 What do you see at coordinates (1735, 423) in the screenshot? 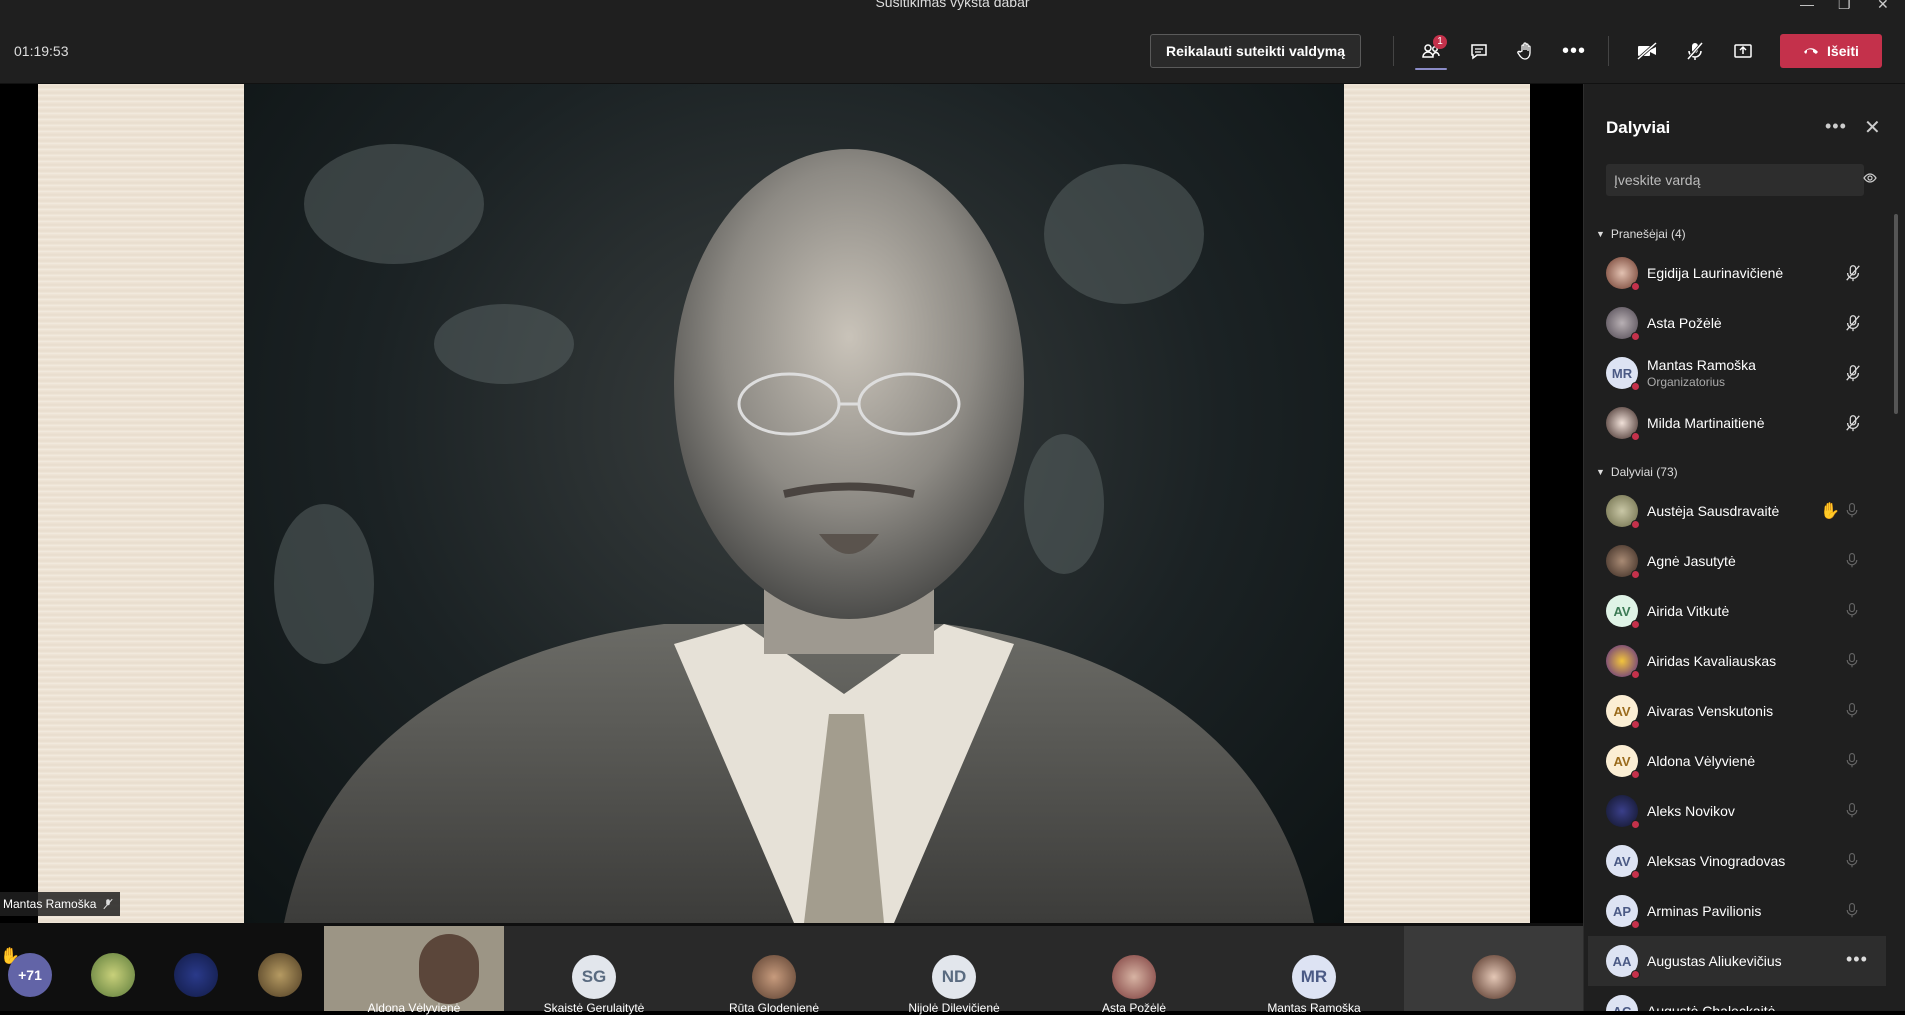
I see `participant-row: Milda Martinaitienė` at bounding box center [1735, 423].